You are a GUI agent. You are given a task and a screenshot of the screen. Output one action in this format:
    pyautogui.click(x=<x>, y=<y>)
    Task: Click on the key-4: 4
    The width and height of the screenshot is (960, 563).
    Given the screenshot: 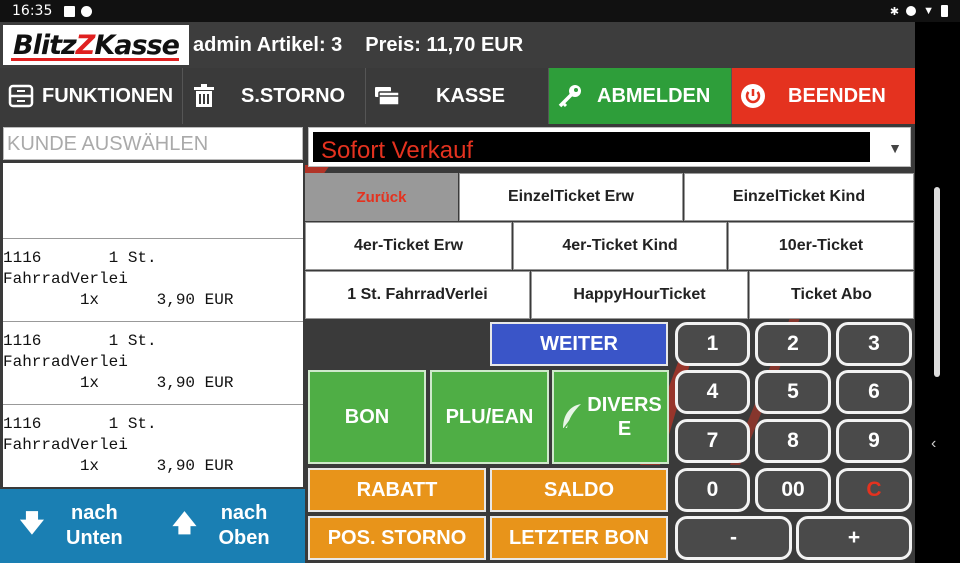 What is the action you would take?
    pyautogui.click(x=712, y=392)
    